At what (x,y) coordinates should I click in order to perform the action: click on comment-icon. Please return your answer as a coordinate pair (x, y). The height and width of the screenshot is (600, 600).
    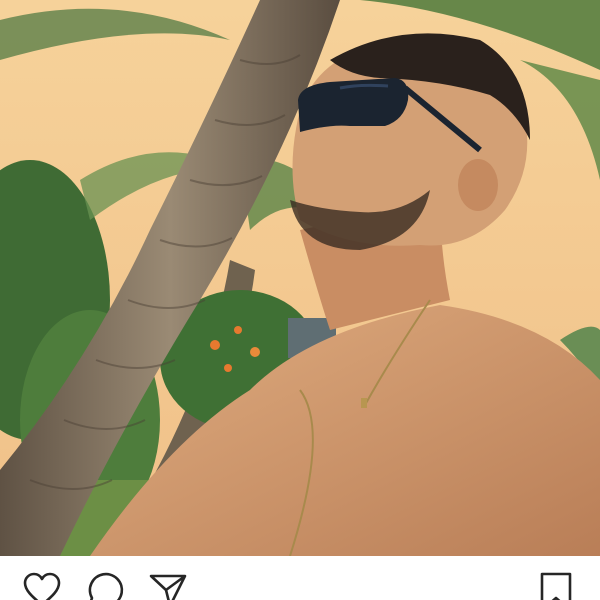
    Looking at the image, I should click on (106, 586).